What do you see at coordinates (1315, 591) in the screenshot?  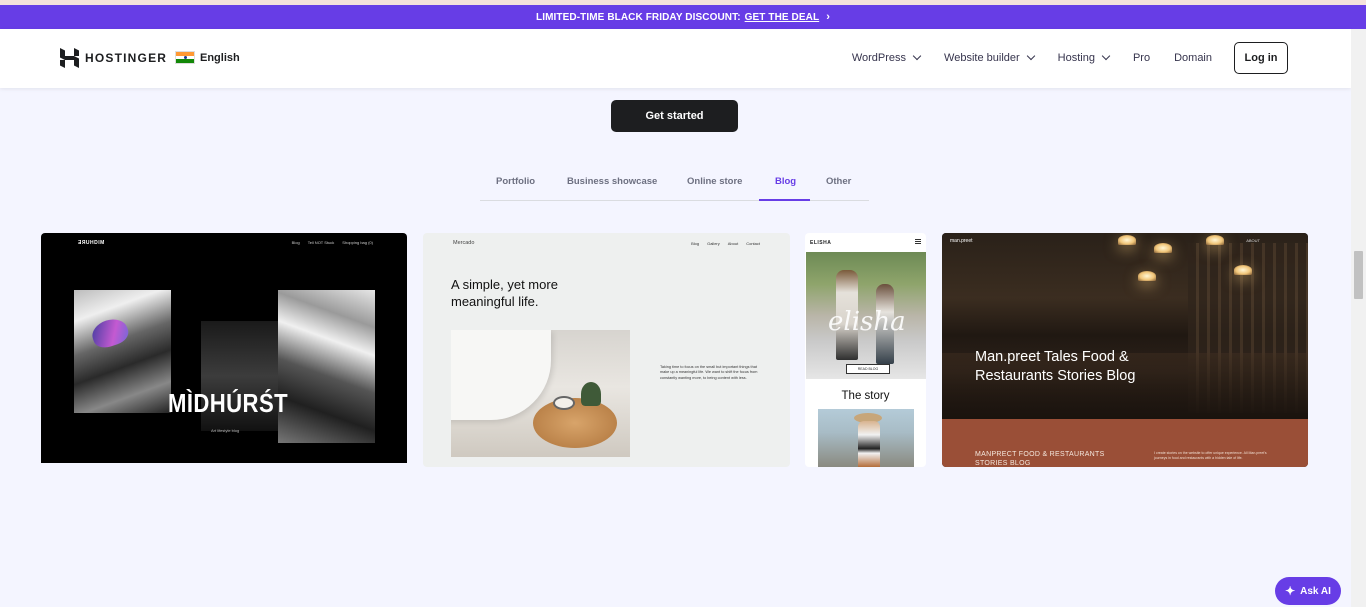 I see `ask-ai-label: Ask AI` at bounding box center [1315, 591].